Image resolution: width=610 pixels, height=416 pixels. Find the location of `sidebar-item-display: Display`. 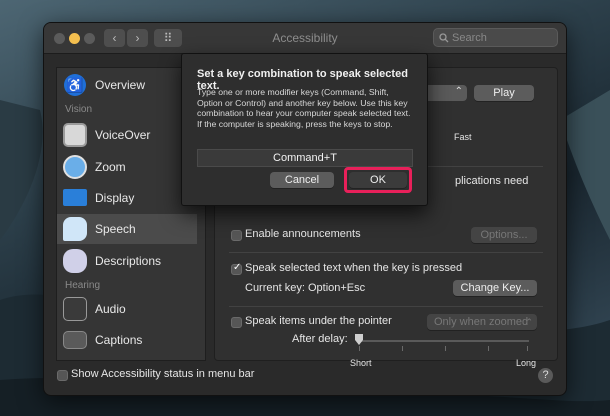

sidebar-item-display: Display is located at coordinates (127, 198).